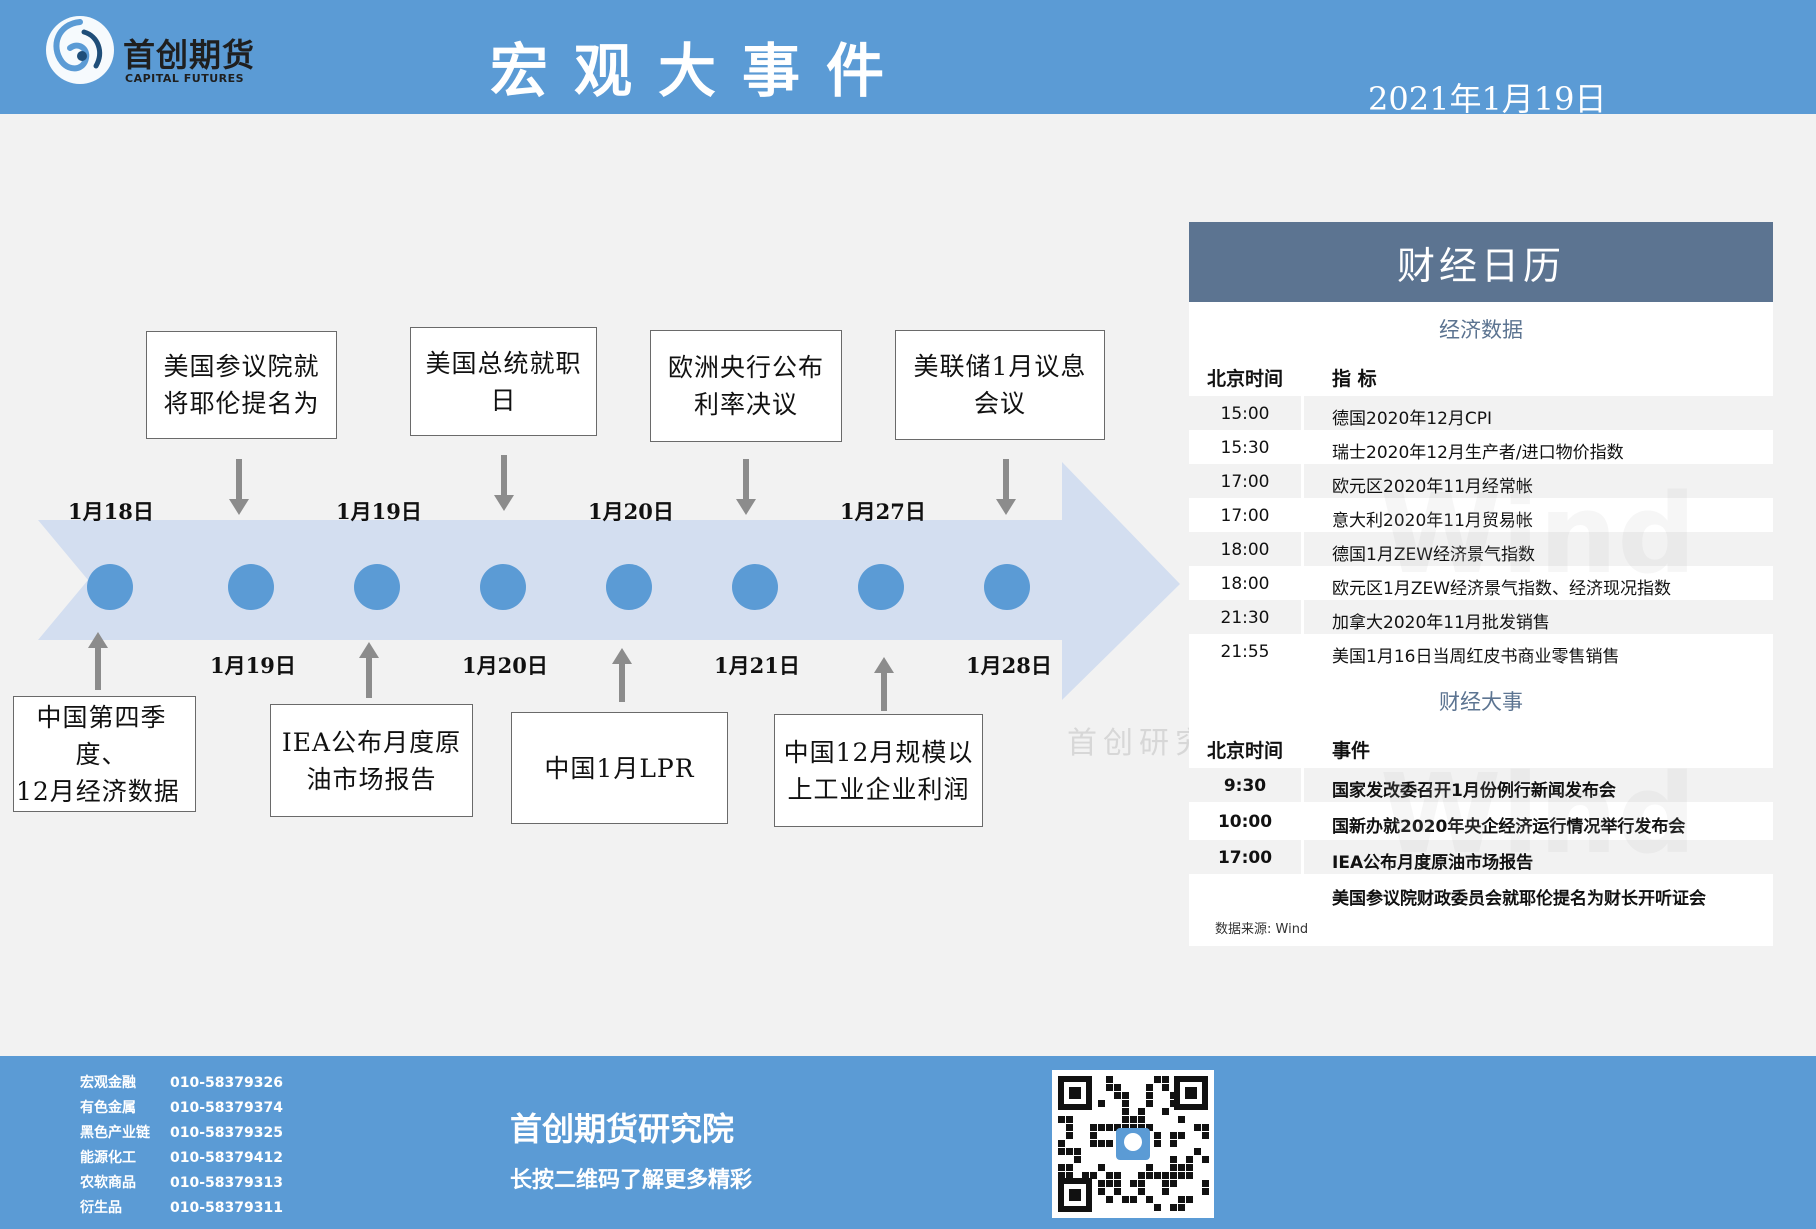 The height and width of the screenshot is (1229, 1816). What do you see at coordinates (241, 403) in the screenshot?
I see `event-line: 将耶伦提名为` at bounding box center [241, 403].